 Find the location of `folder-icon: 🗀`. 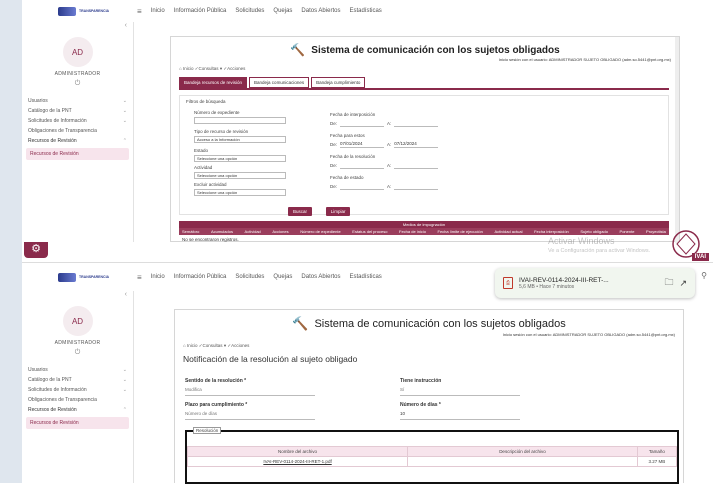

folder-icon: 🗀 is located at coordinates (668, 283).